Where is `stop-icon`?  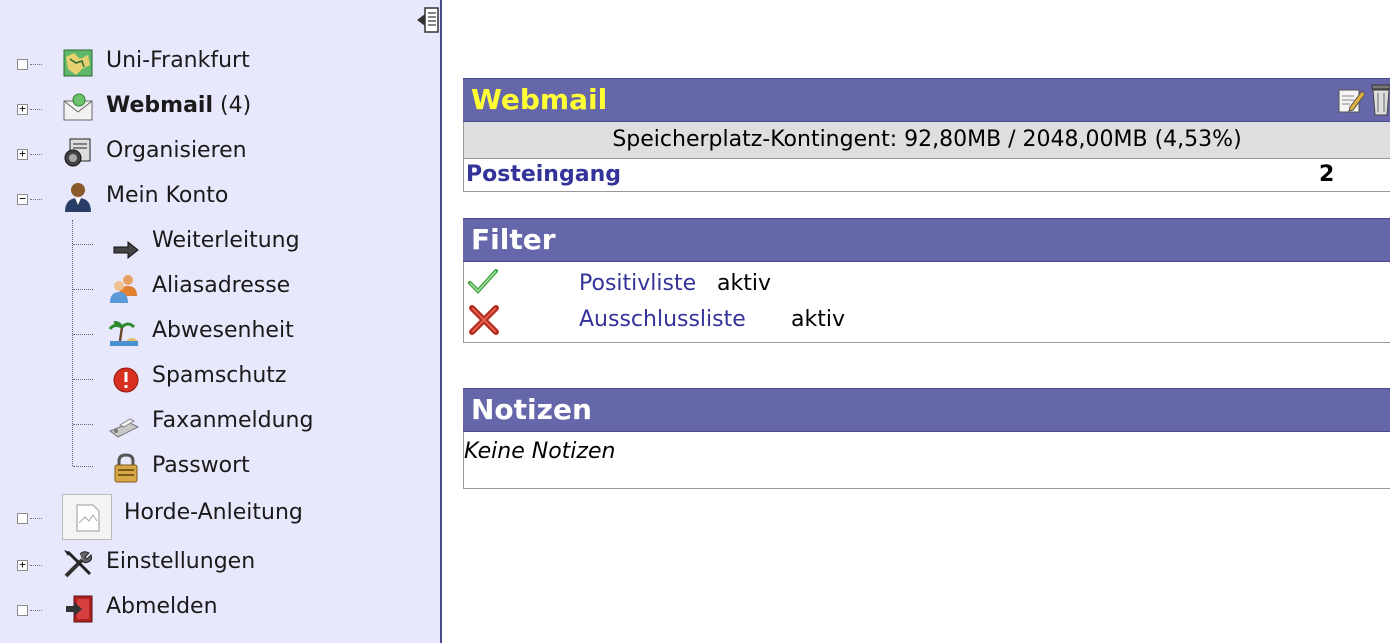
stop-icon is located at coordinates (126, 380).